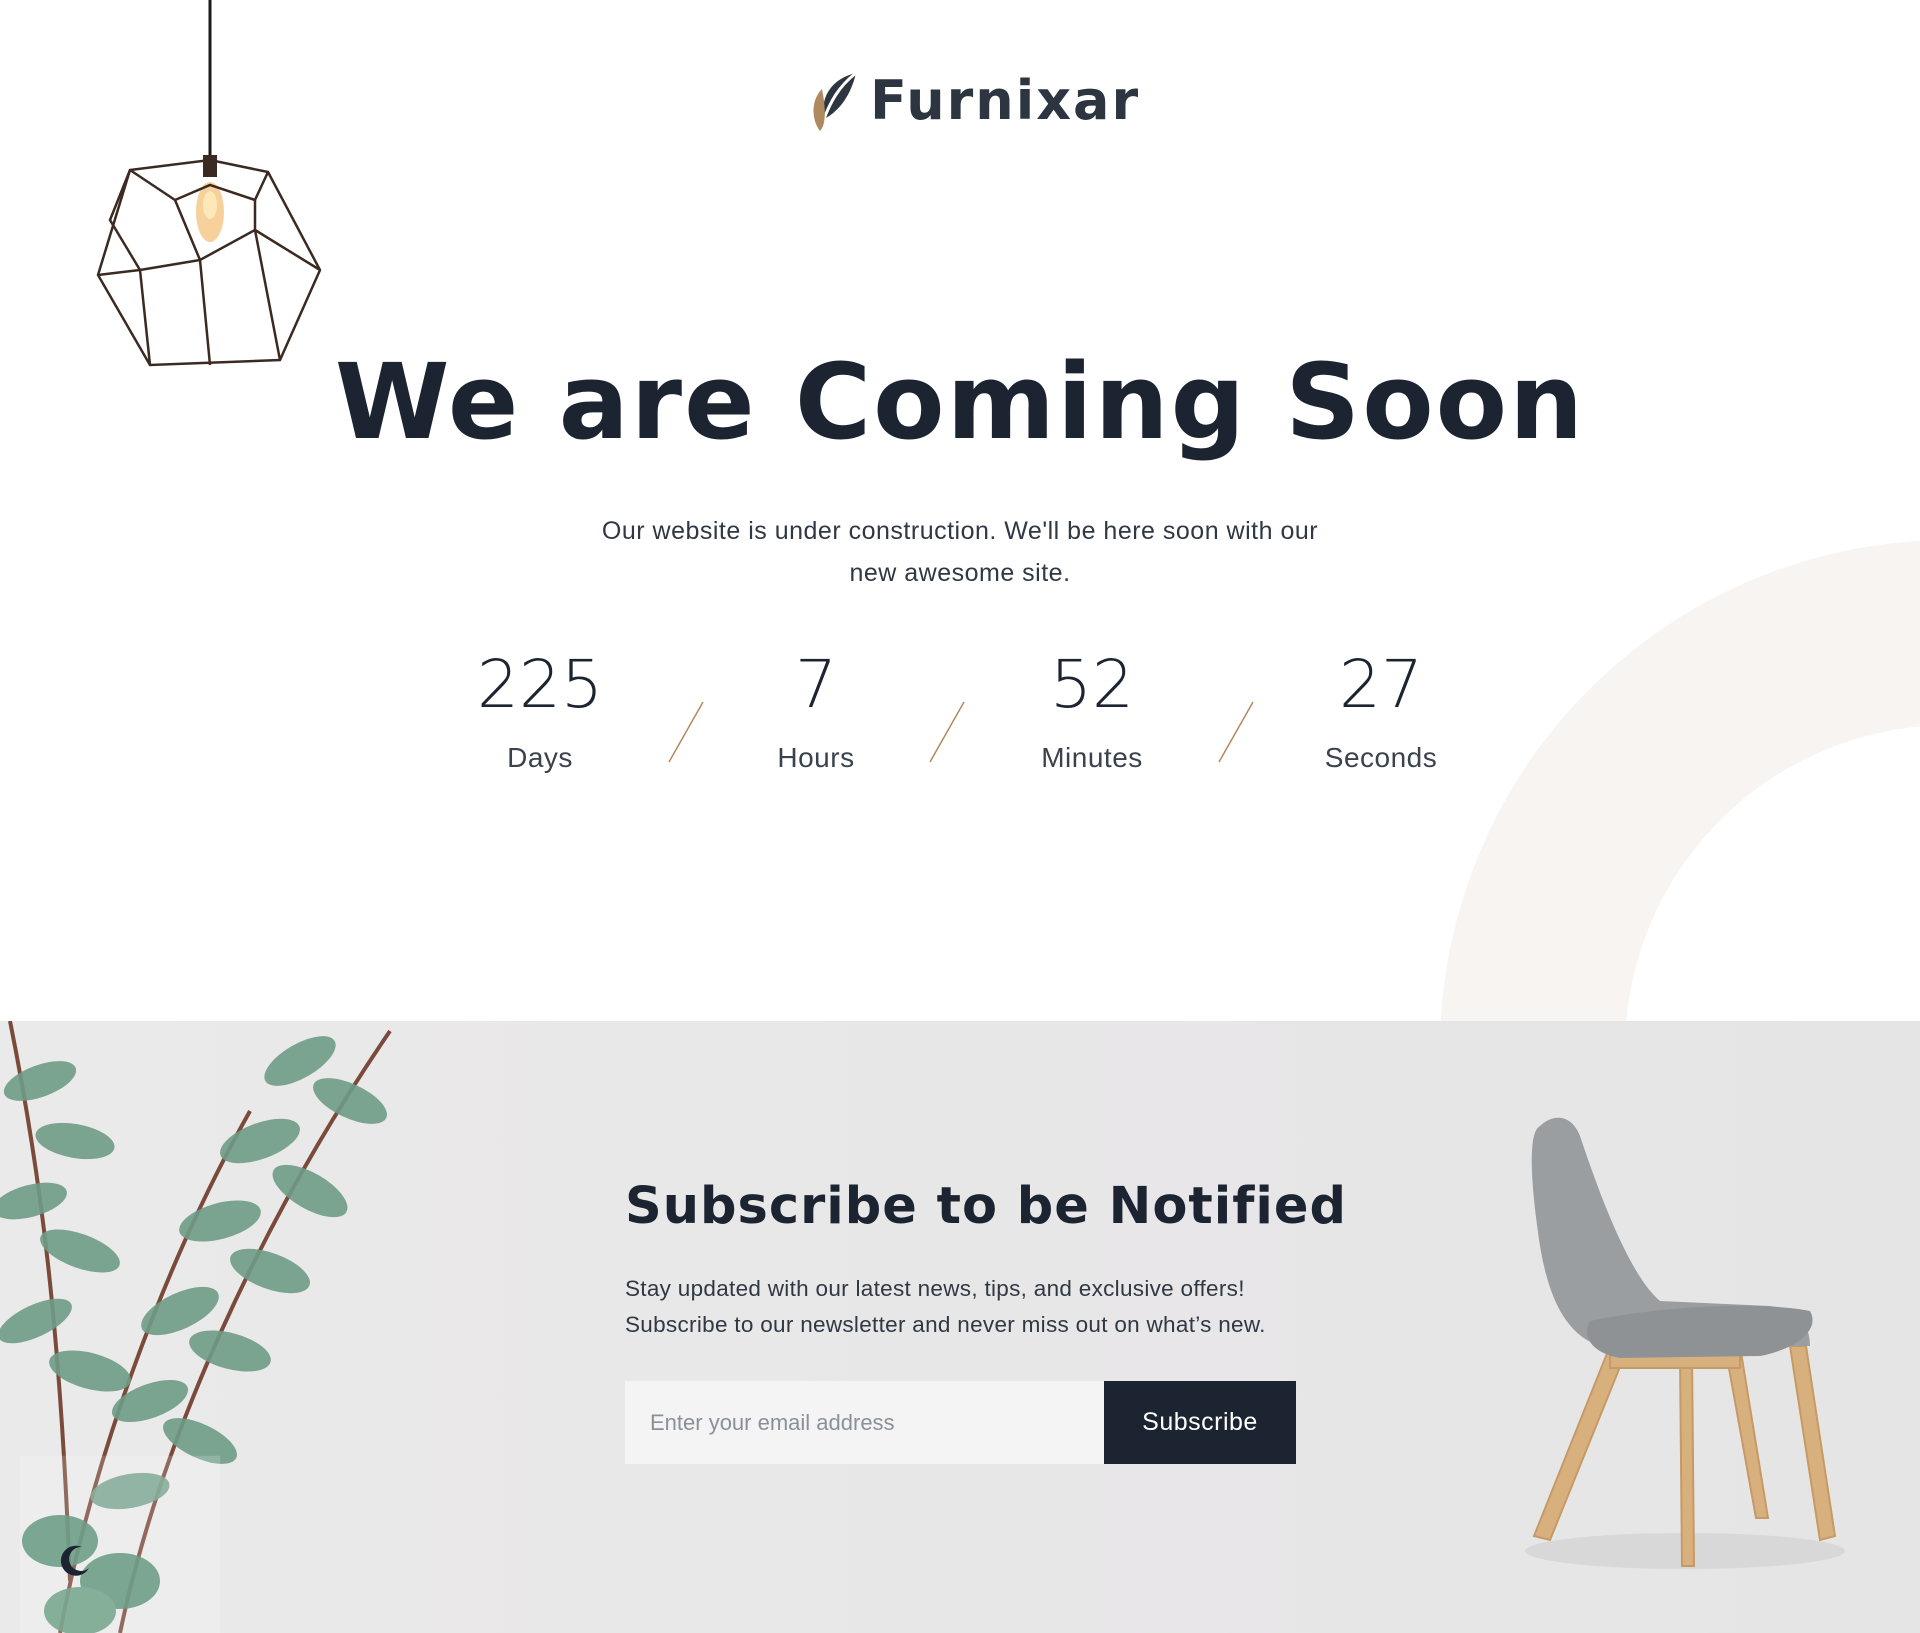 The height and width of the screenshot is (1633, 1920). I want to click on chair-image, so click(1685, 1343).